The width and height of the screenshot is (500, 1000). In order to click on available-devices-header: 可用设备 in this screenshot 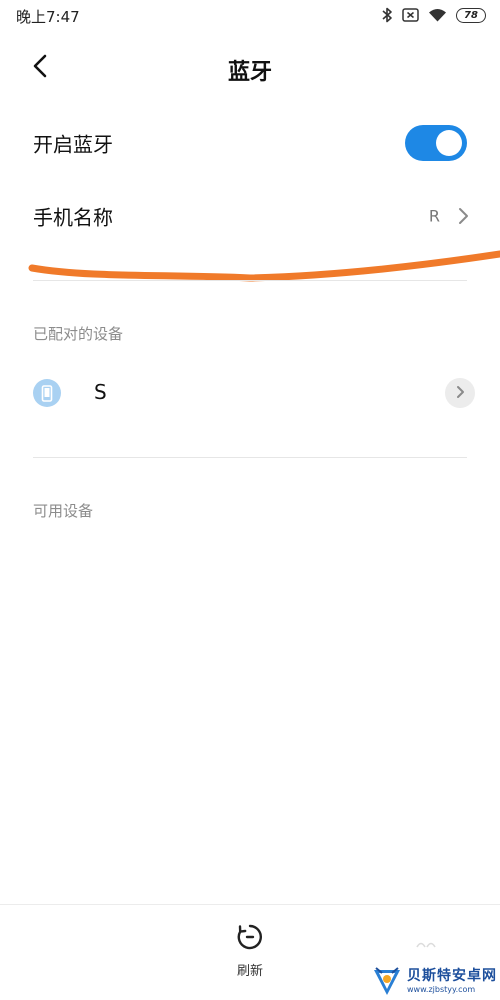, I will do `click(63, 511)`.